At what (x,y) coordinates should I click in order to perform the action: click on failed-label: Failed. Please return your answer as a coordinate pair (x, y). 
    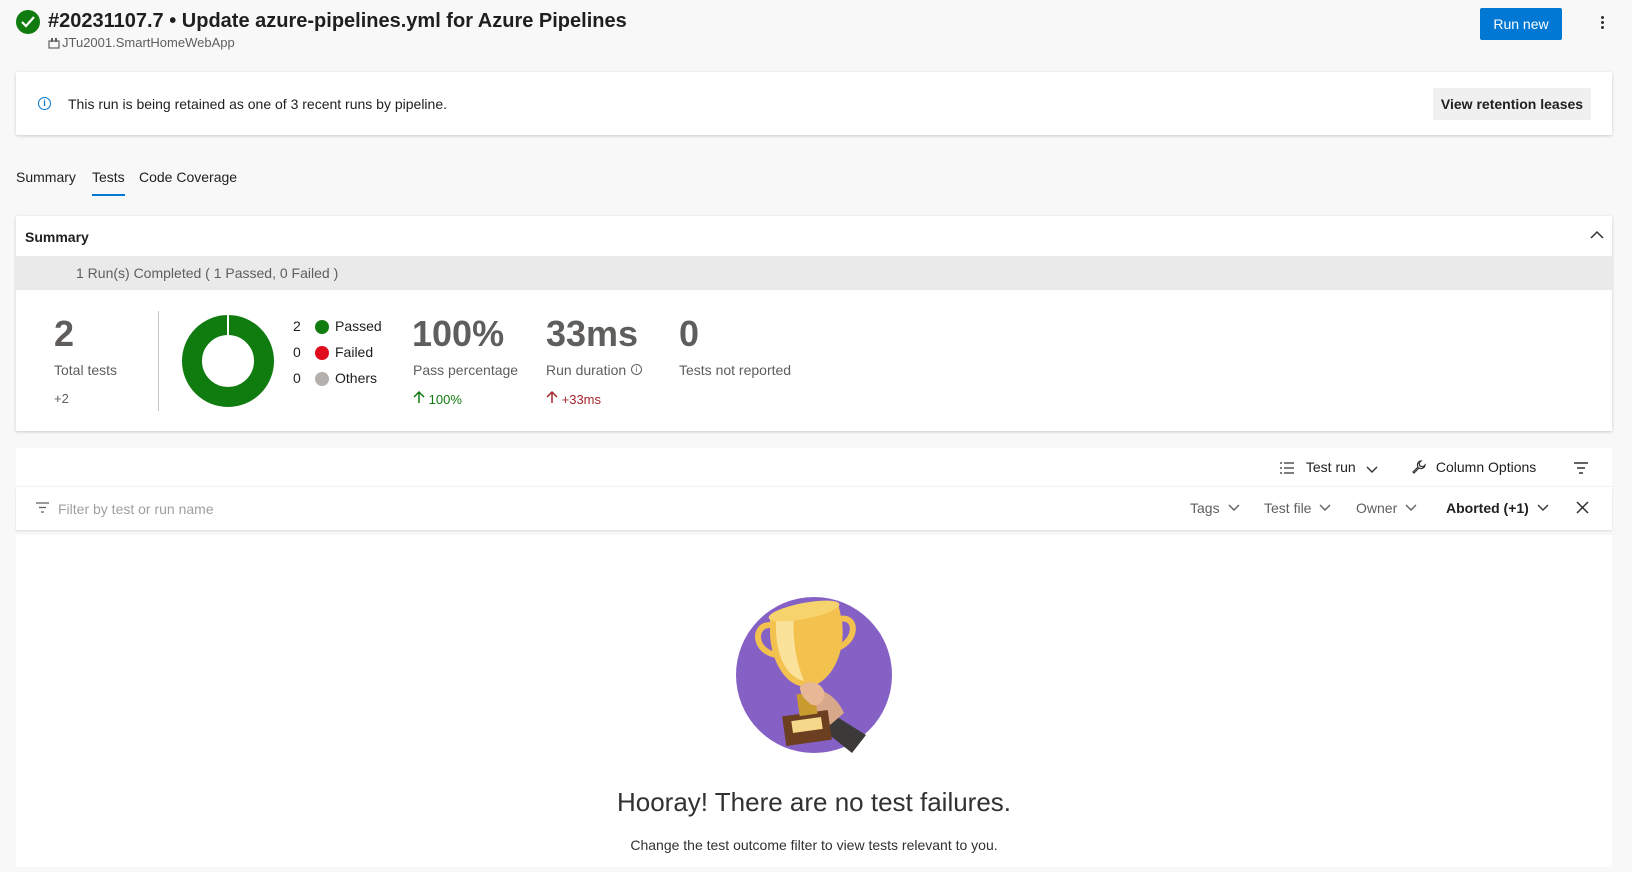
    Looking at the image, I should click on (354, 352).